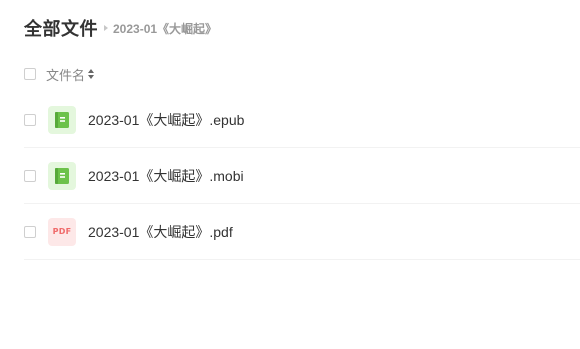  I want to click on pdf-icon-label: PDF, so click(62, 231).